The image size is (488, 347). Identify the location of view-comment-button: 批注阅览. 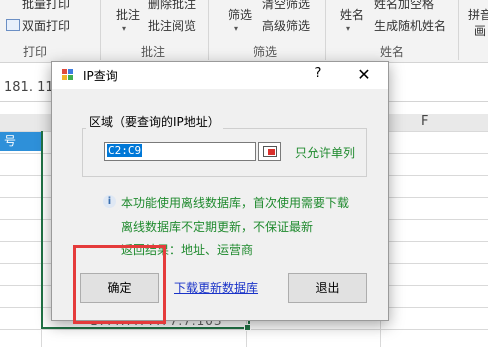
(172, 25).